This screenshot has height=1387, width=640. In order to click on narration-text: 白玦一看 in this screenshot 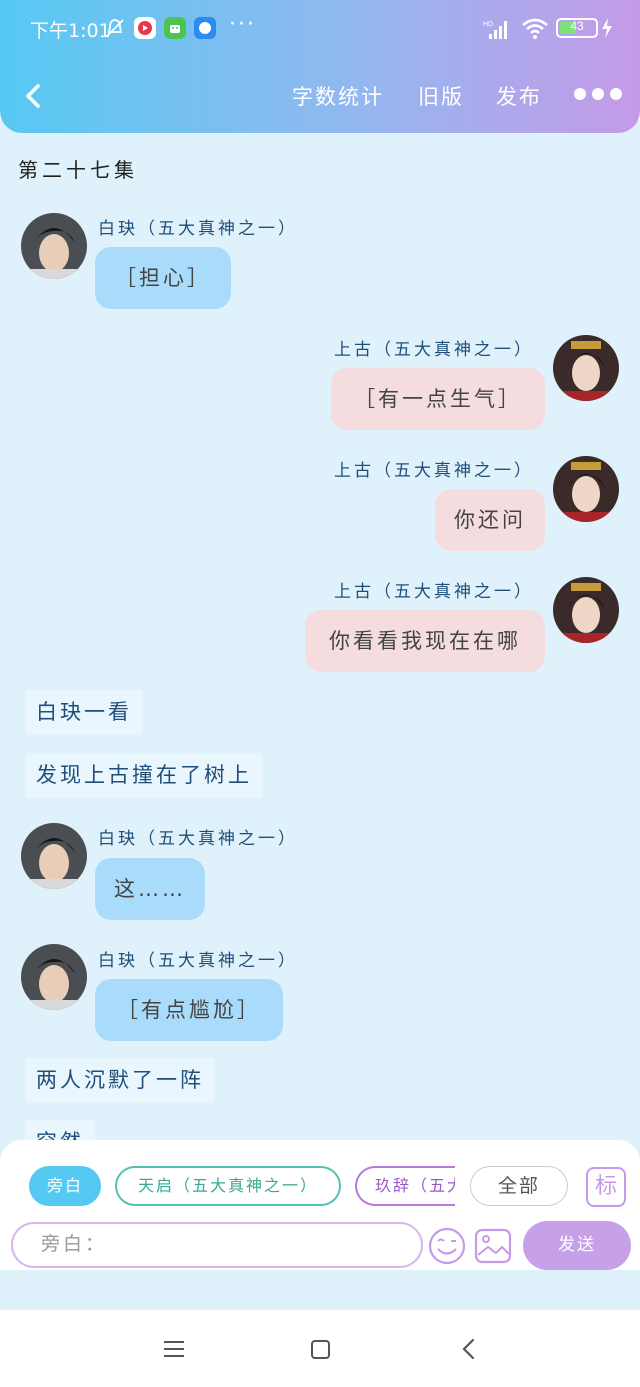, I will do `click(84, 712)`.